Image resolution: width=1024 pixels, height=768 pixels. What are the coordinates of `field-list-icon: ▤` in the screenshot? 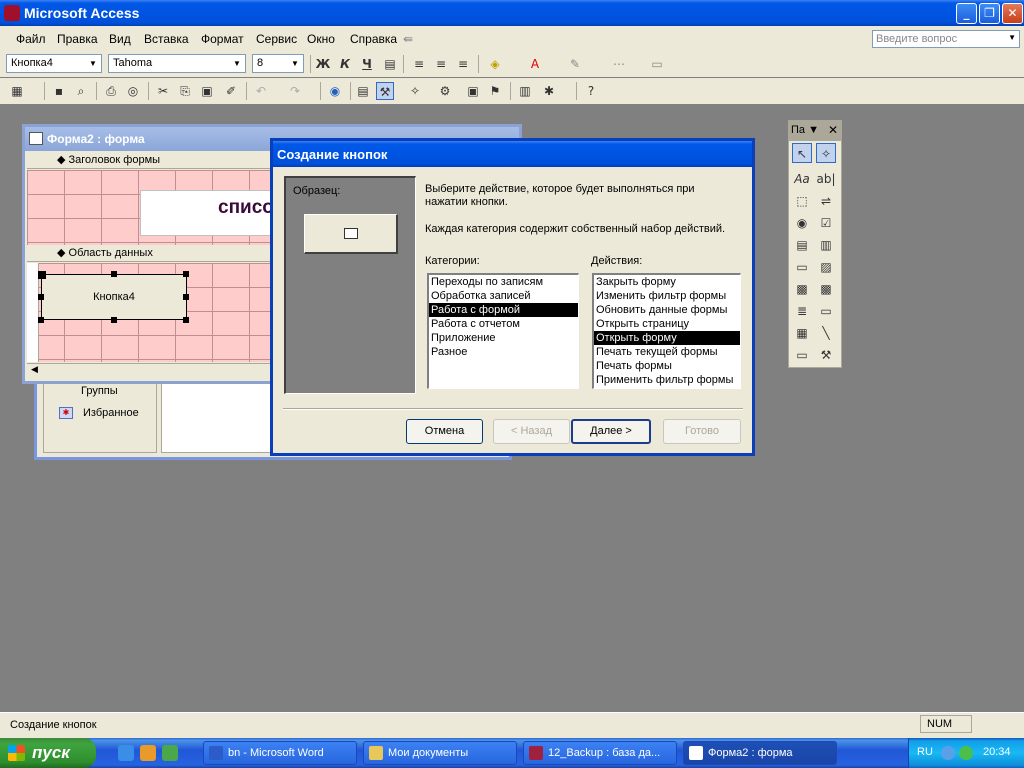 It's located at (363, 91).